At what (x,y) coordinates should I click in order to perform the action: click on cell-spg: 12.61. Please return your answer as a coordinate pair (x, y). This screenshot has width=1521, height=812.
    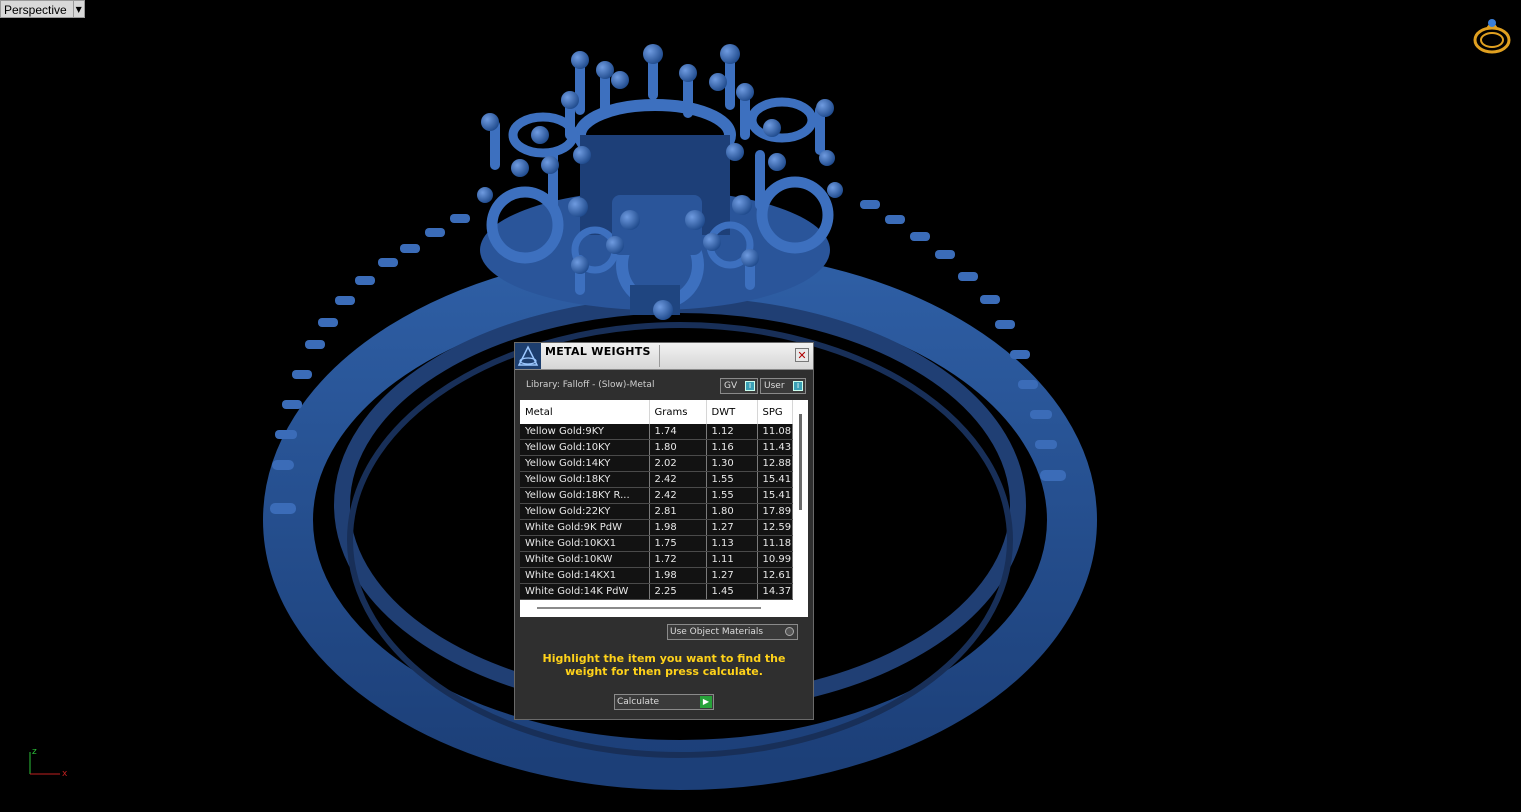
    Looking at the image, I should click on (775, 575).